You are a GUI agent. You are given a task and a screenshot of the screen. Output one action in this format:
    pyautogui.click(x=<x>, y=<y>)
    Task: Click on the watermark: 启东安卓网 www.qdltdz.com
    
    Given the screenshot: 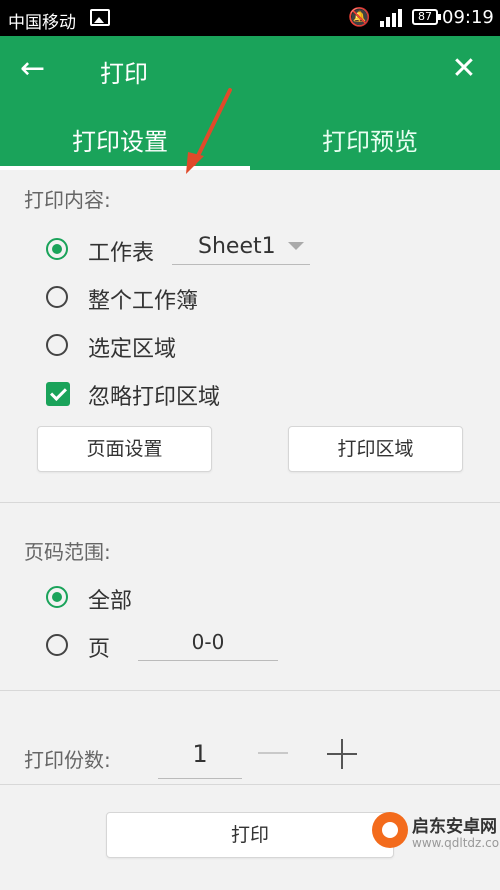 What is the action you would take?
    pyautogui.click(x=434, y=834)
    